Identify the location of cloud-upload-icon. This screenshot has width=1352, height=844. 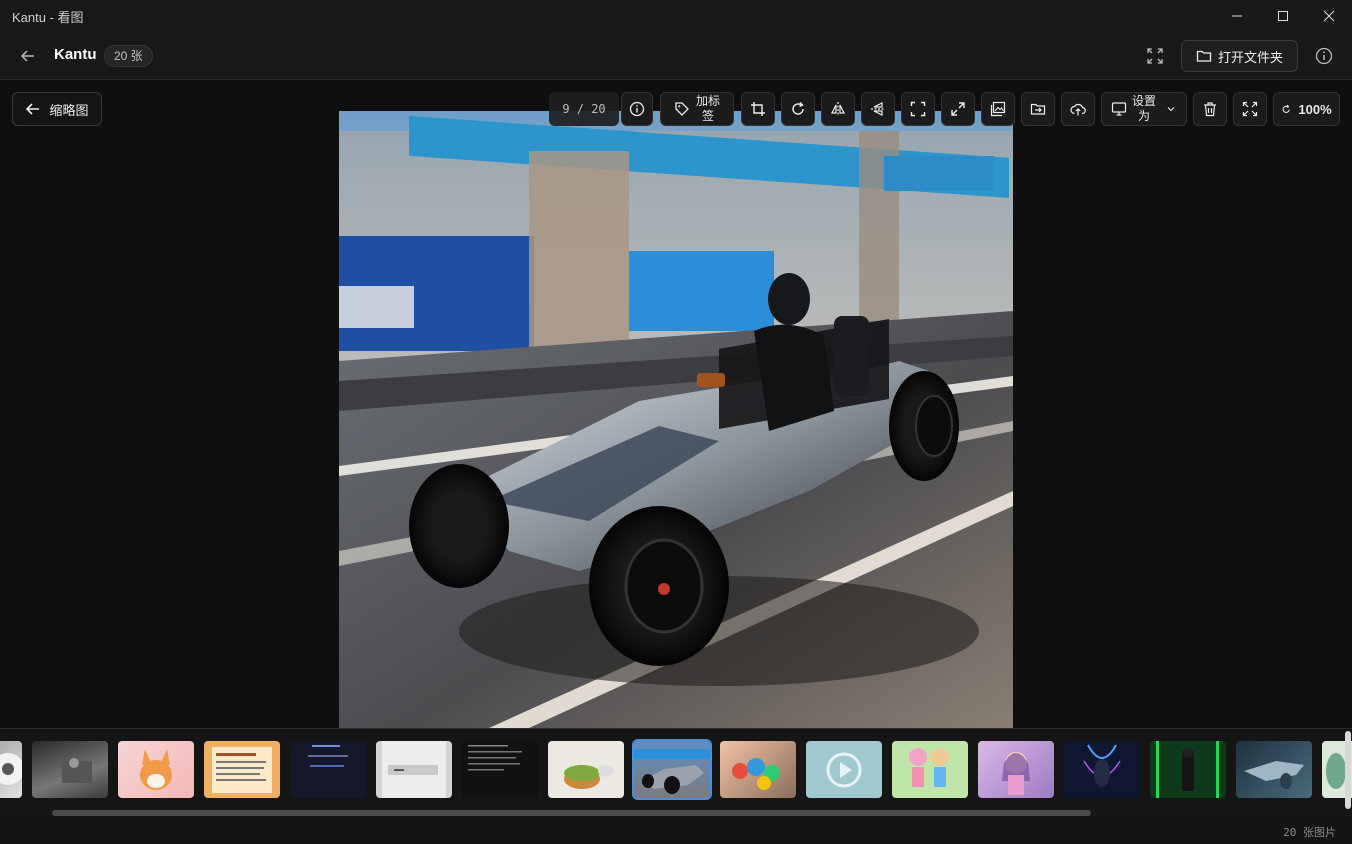
(1078, 109).